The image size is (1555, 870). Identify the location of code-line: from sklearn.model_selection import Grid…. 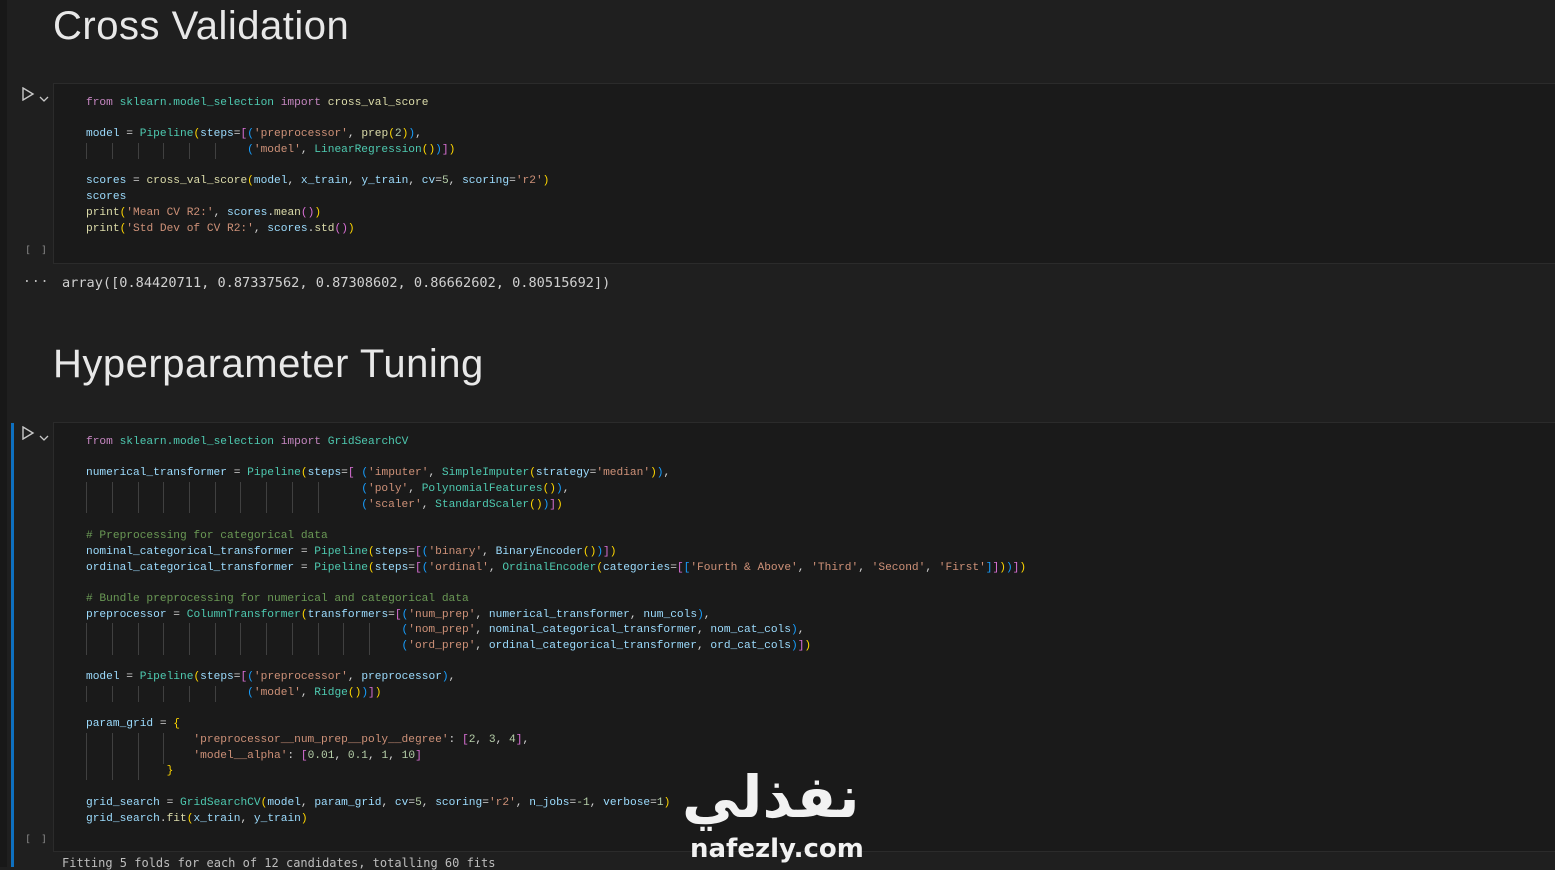
(247, 442).